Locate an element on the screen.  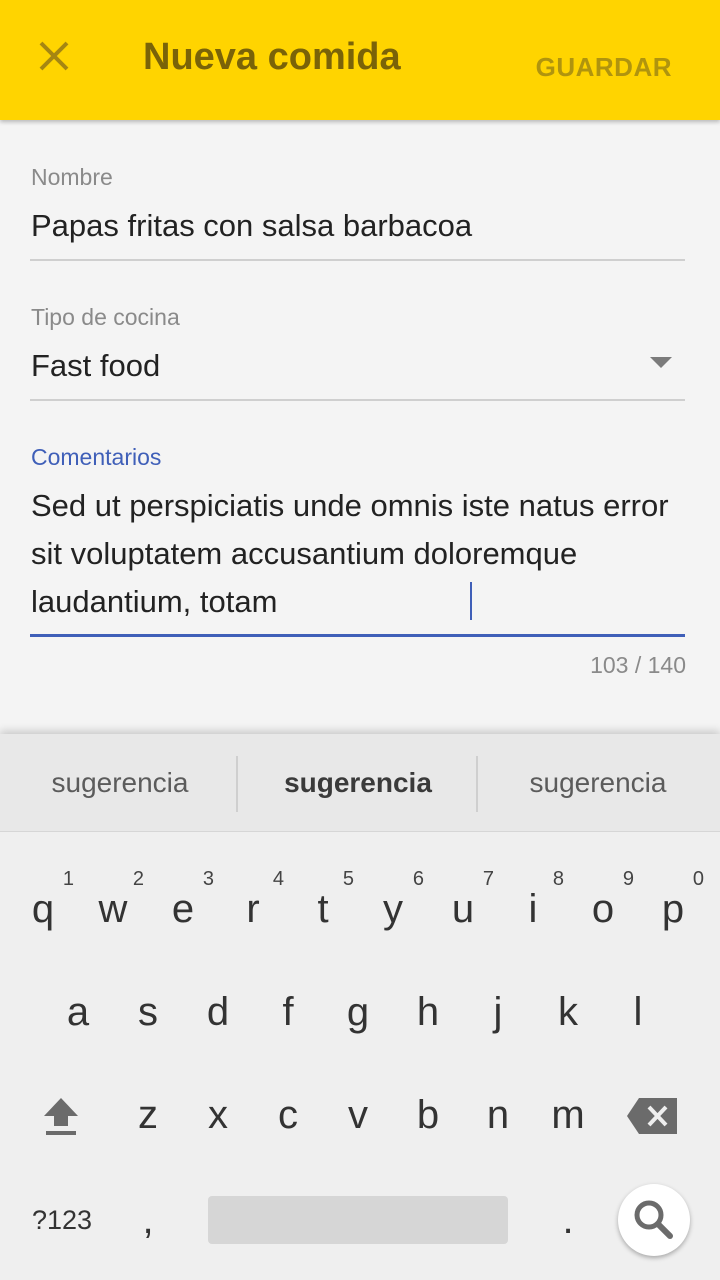
space-key is located at coordinates (358, 1220).